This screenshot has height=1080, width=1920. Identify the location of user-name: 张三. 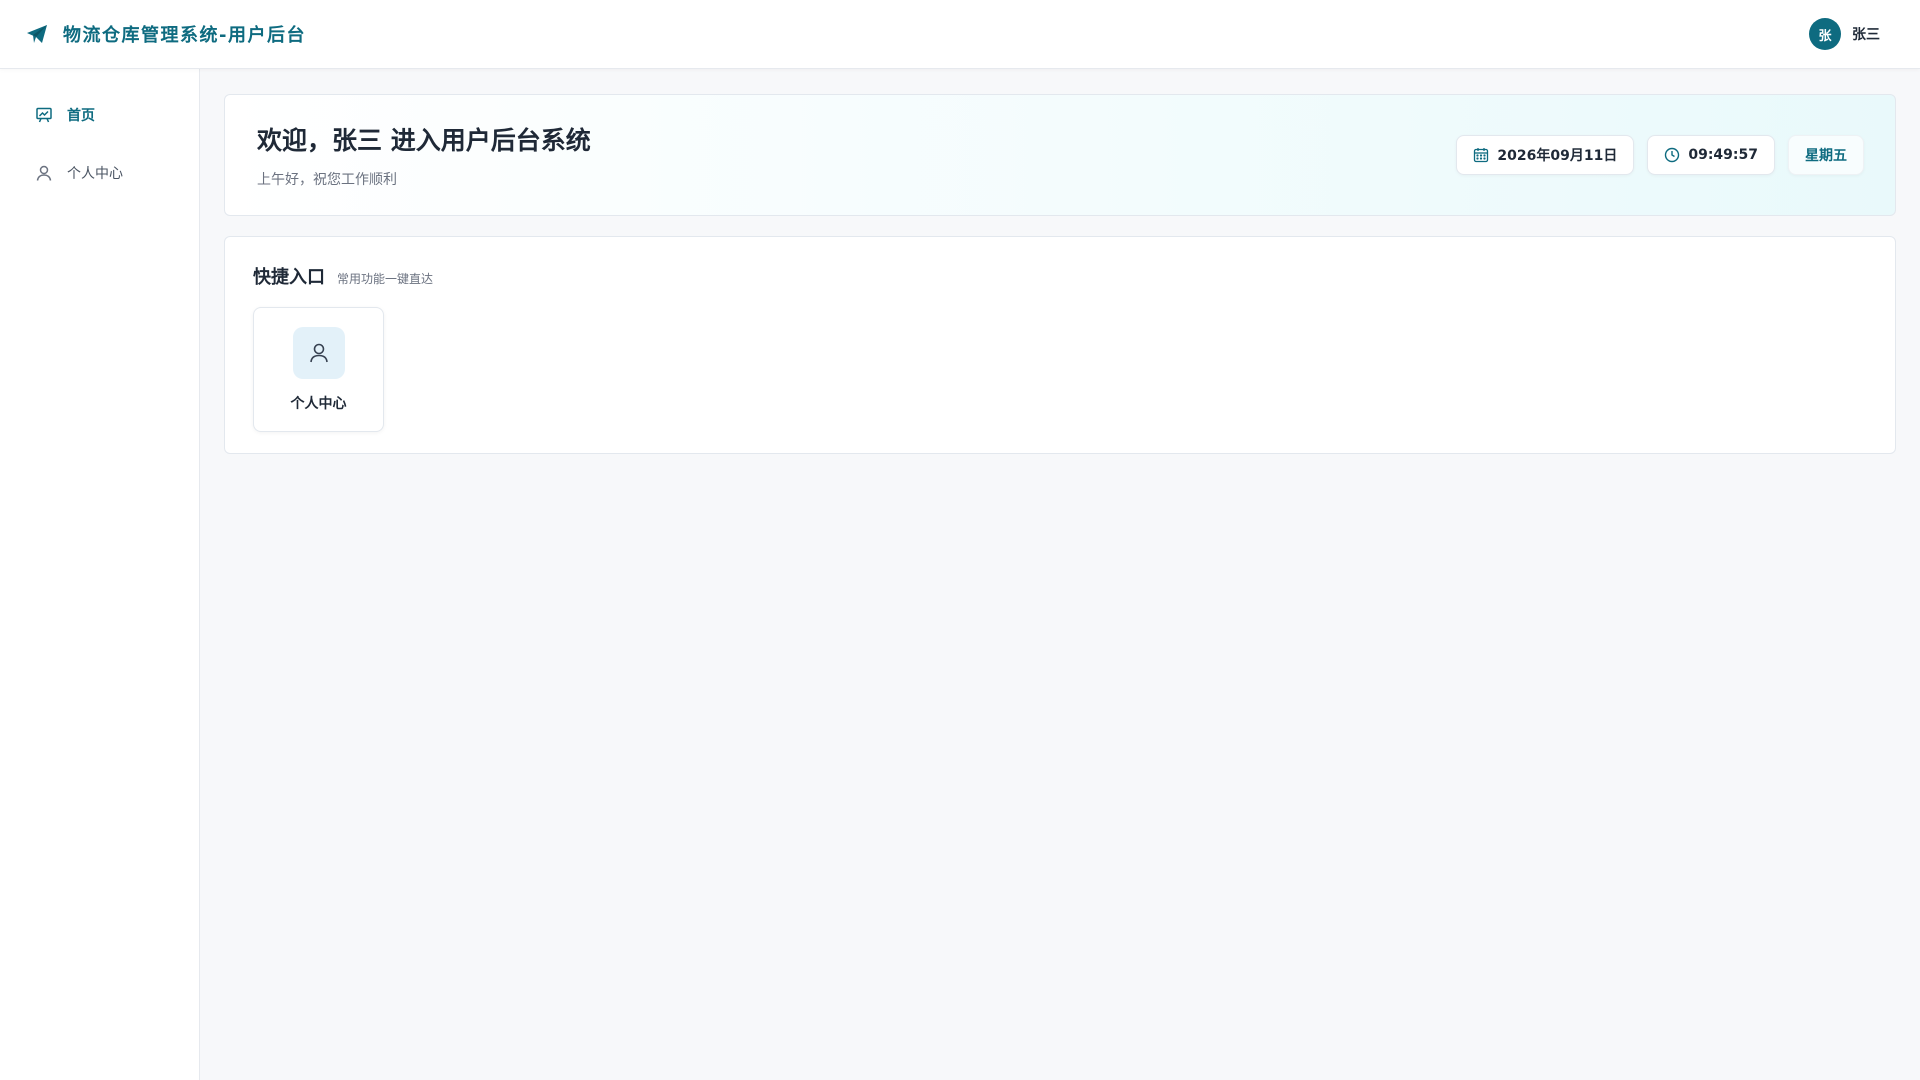
(1866, 34).